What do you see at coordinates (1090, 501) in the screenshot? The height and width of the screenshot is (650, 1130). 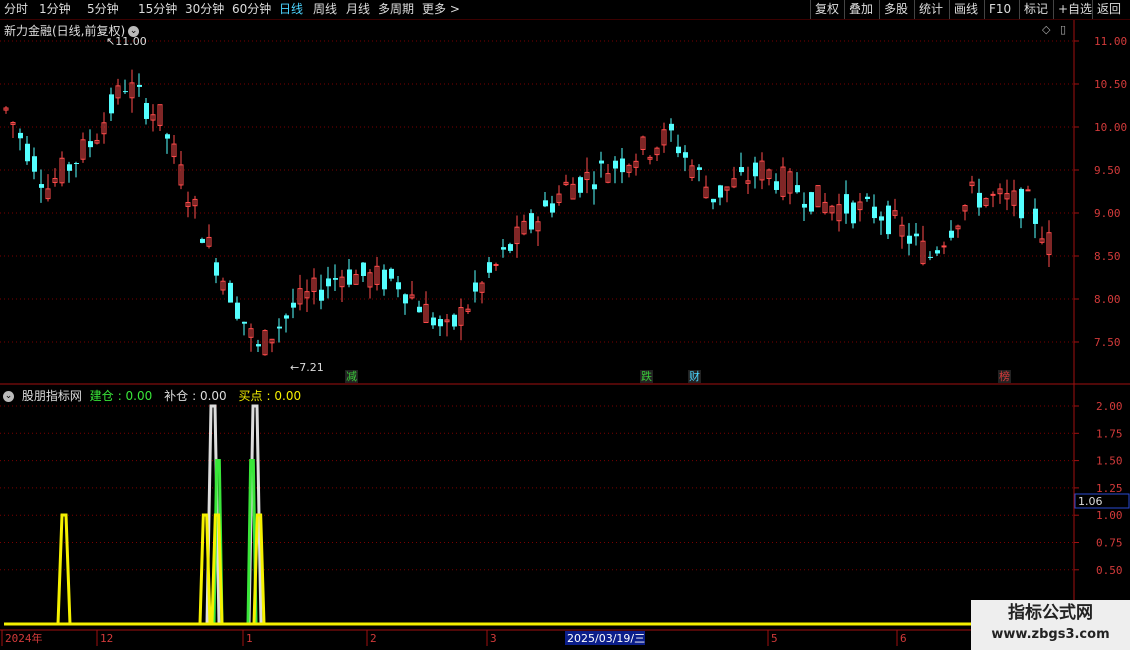 I see `current-value-label: 1.06` at bounding box center [1090, 501].